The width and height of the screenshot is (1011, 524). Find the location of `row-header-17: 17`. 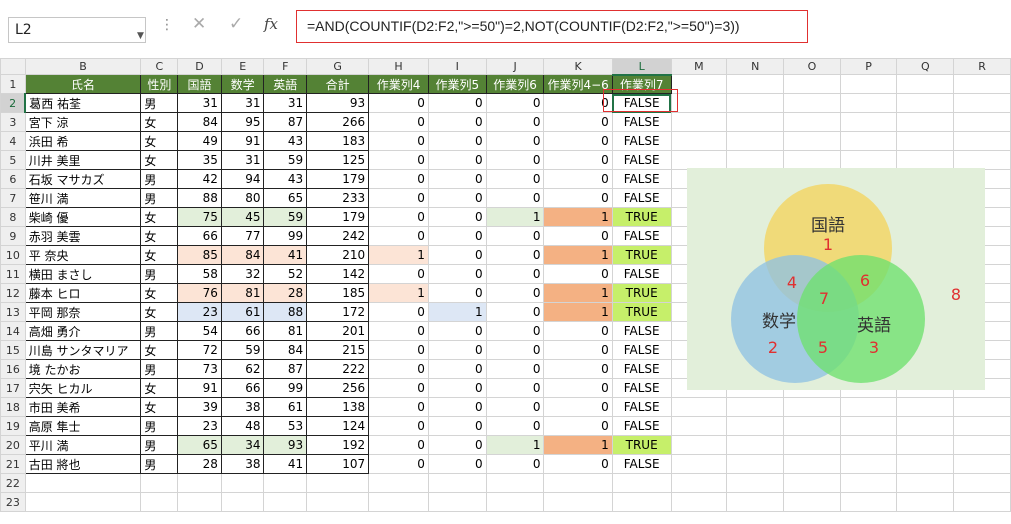

row-header-17: 17 is located at coordinates (13, 388).